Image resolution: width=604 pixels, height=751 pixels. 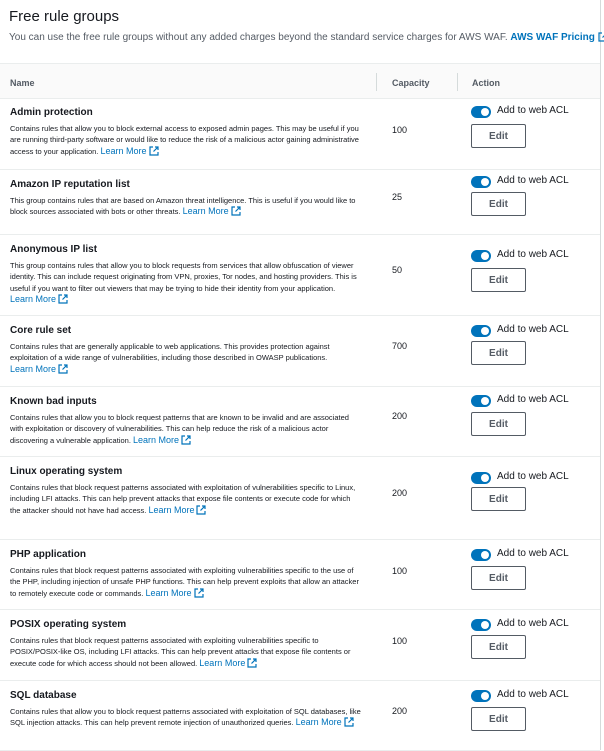 What do you see at coordinates (54, 249) in the screenshot?
I see `rule-group-name: Anonymous IP list` at bounding box center [54, 249].